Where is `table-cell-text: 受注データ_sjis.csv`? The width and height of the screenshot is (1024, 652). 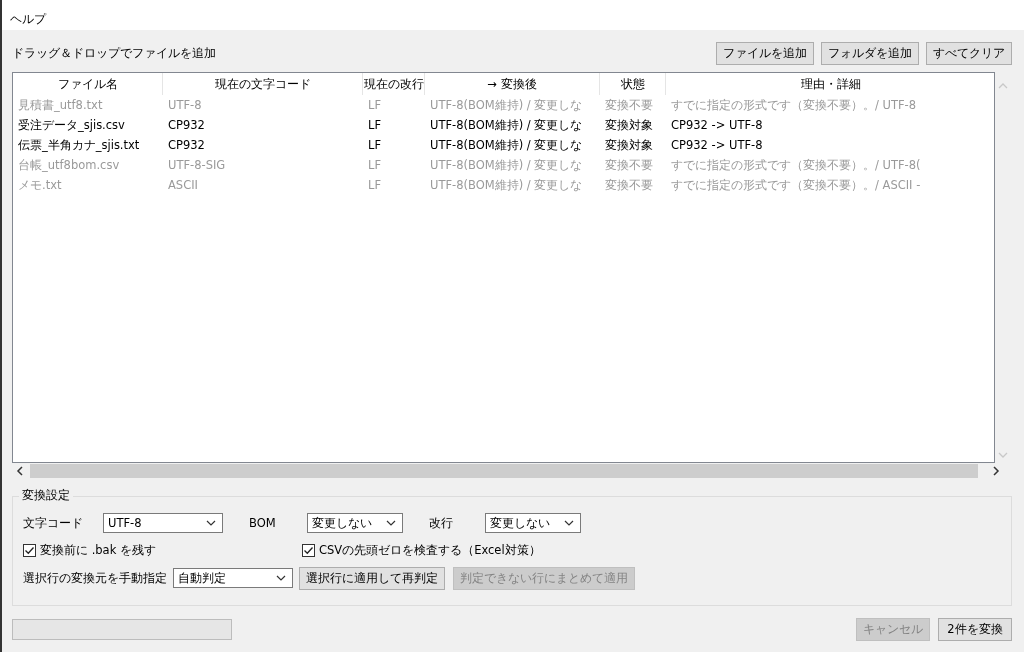
table-cell-text: 受注データ_sjis.csv is located at coordinates (71, 125).